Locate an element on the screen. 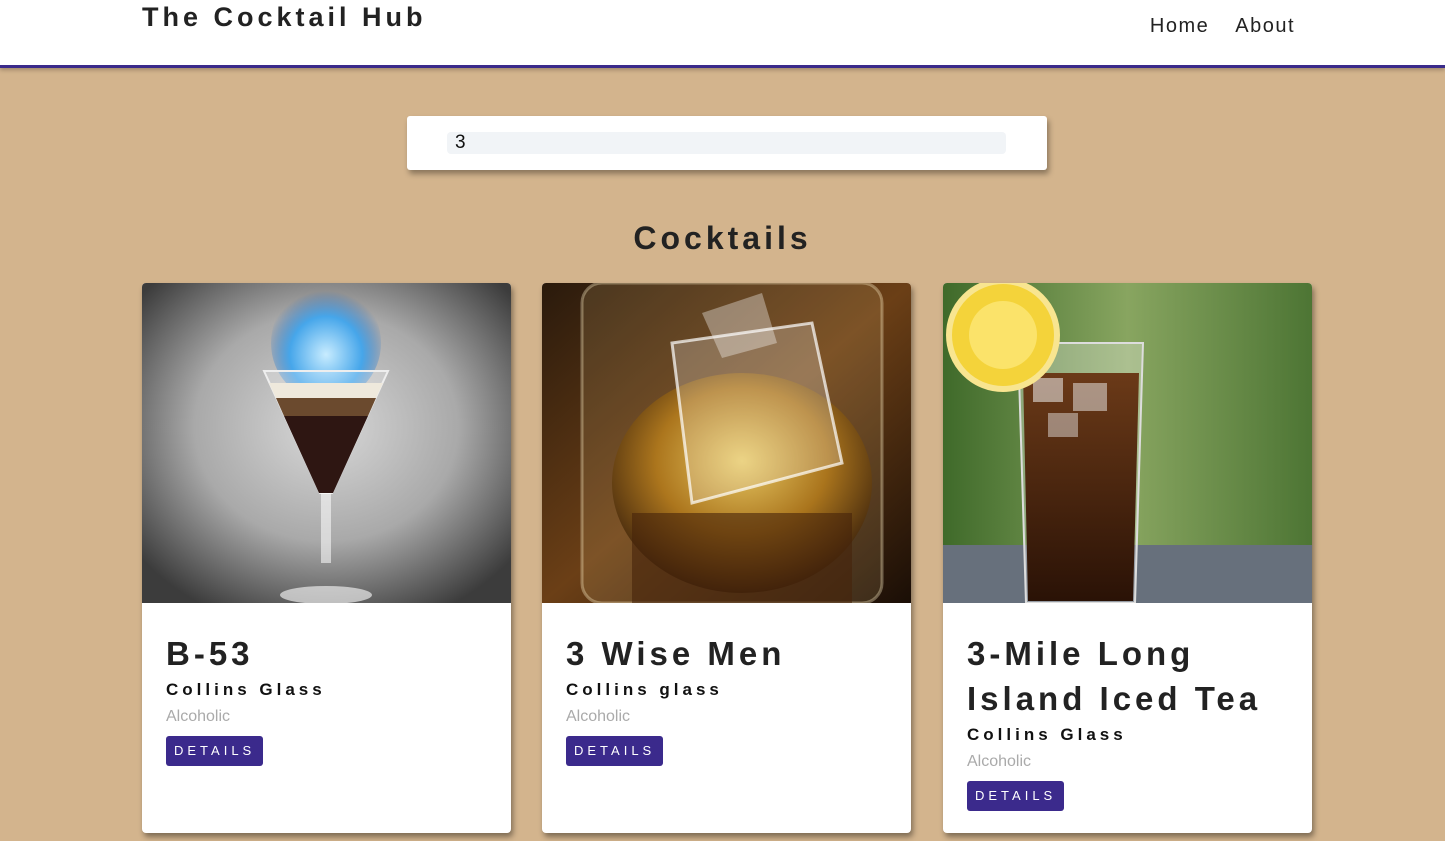 This screenshot has height=841, width=1445. navbar: The Cocktail Hub Home About is located at coordinates (722, 34).